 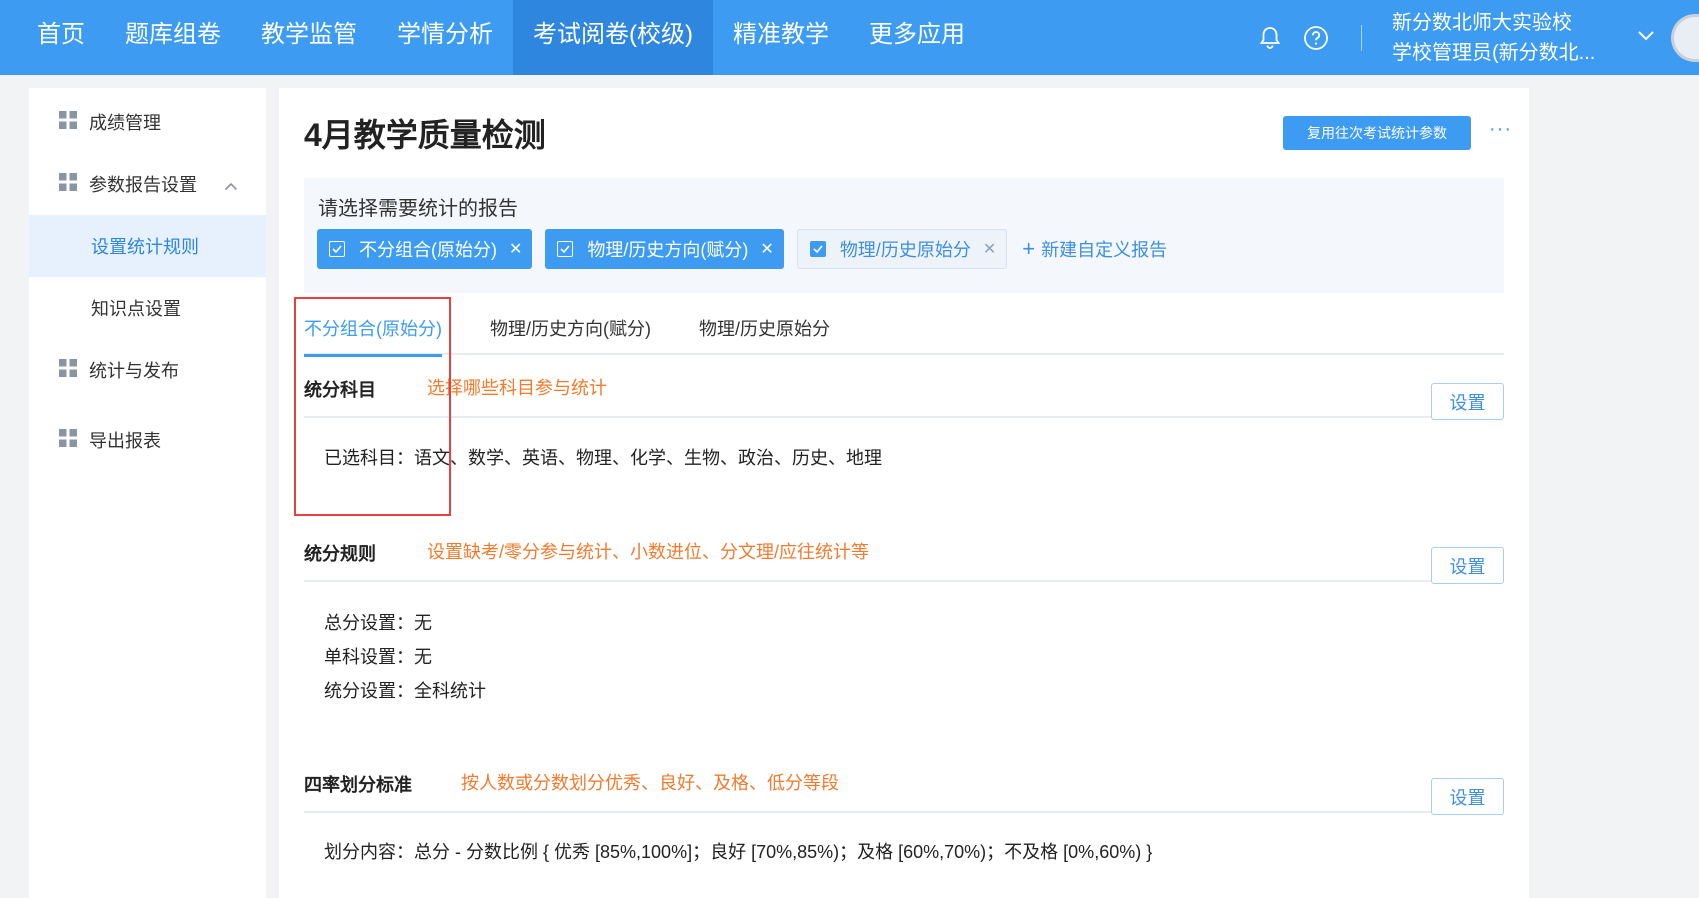 What do you see at coordinates (309, 37) in the screenshot?
I see `nav-item-teaching-supervision: 教学监管` at bounding box center [309, 37].